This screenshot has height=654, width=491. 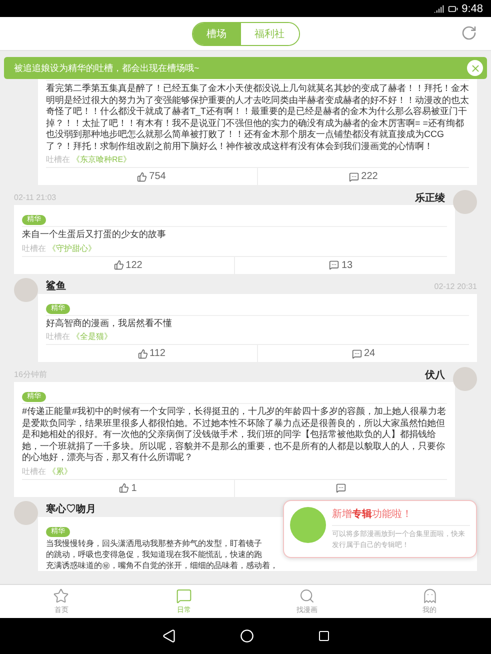 What do you see at coordinates (128, 265) in the screenshot?
I see `like-button: 122` at bounding box center [128, 265].